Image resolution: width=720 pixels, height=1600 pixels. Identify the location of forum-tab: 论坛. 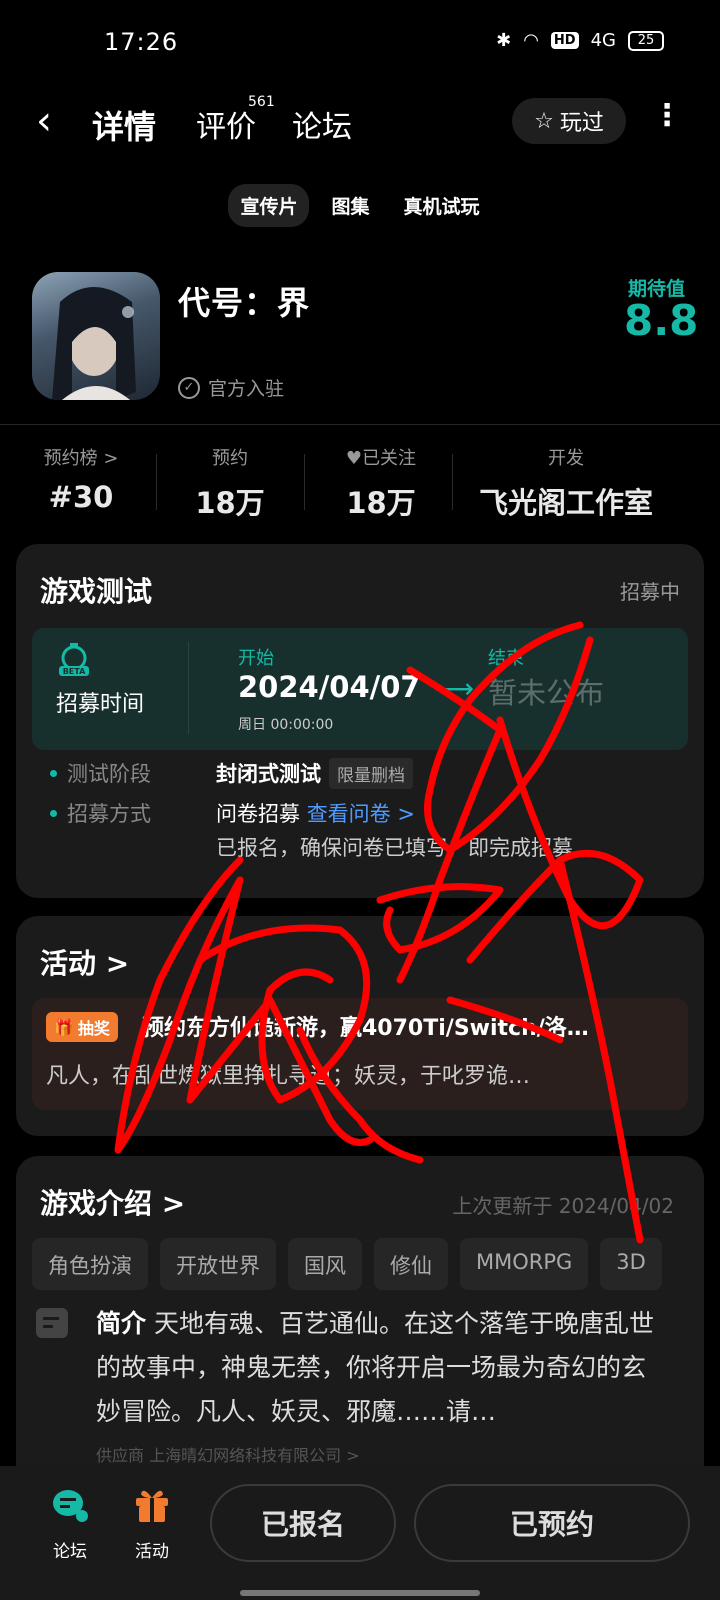
(70, 1524).